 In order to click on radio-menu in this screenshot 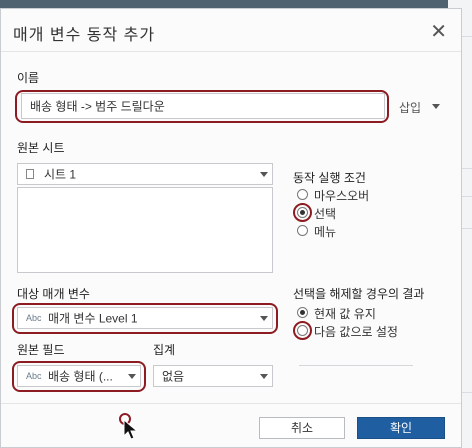, I will do `click(302, 230)`.